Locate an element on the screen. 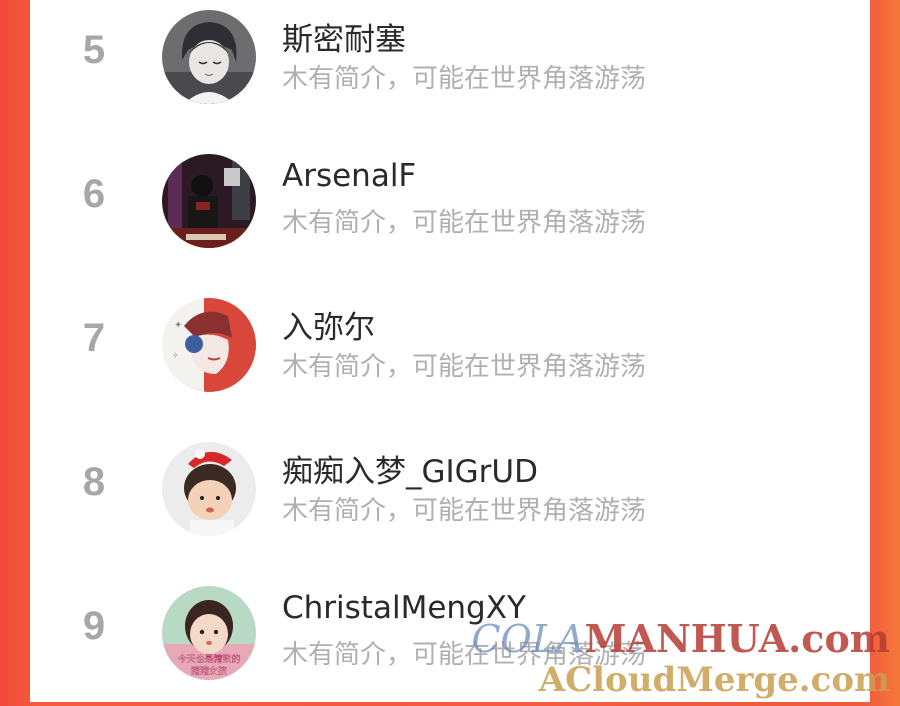 The width and height of the screenshot is (900, 706). avatar-caption-line1: 今天也是精致的 is located at coordinates (208, 659).